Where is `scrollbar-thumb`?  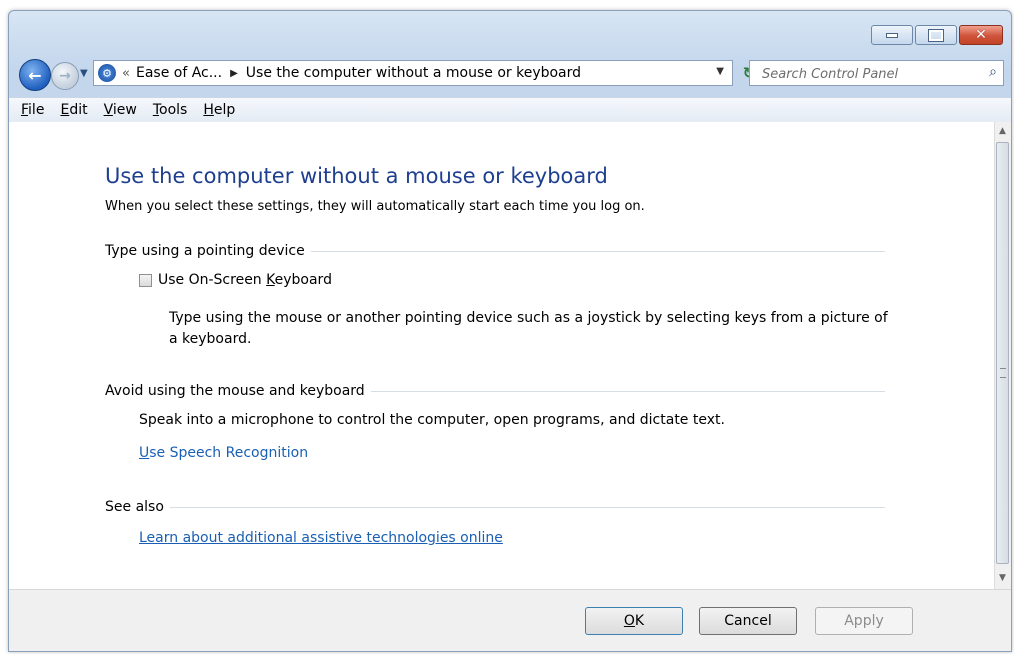 scrollbar-thumb is located at coordinates (1002, 353).